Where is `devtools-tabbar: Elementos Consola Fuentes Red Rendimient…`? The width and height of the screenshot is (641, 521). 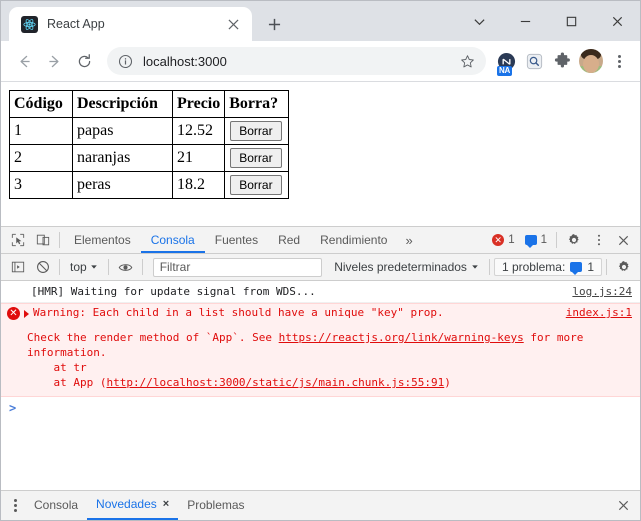
devtools-tabbar: Elementos Consola Fuentes Red Rendimient… is located at coordinates (320, 240).